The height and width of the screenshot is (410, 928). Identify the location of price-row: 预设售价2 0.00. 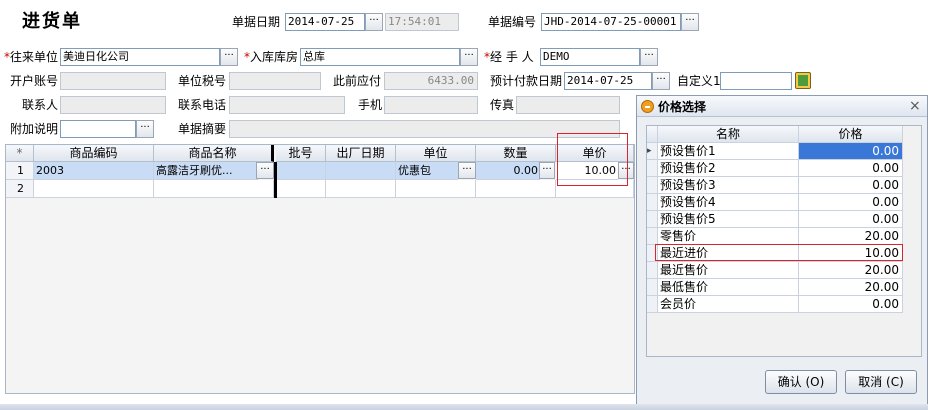
(784, 168).